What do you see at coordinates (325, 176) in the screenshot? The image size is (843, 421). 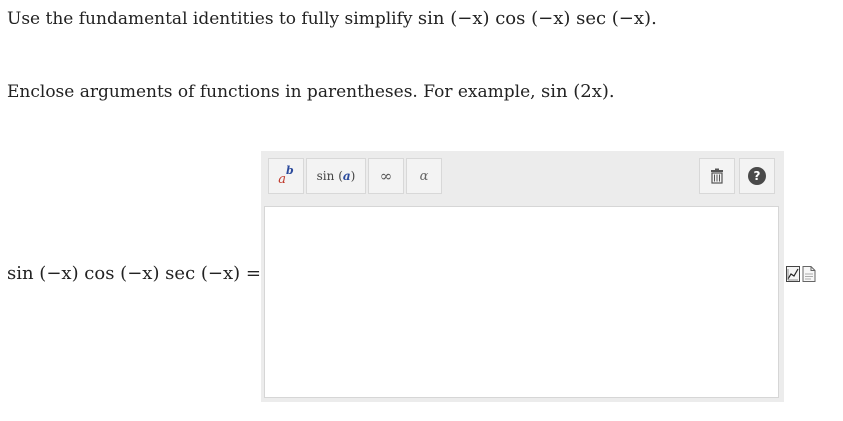 I see `sin-func-label: sin` at bounding box center [325, 176].